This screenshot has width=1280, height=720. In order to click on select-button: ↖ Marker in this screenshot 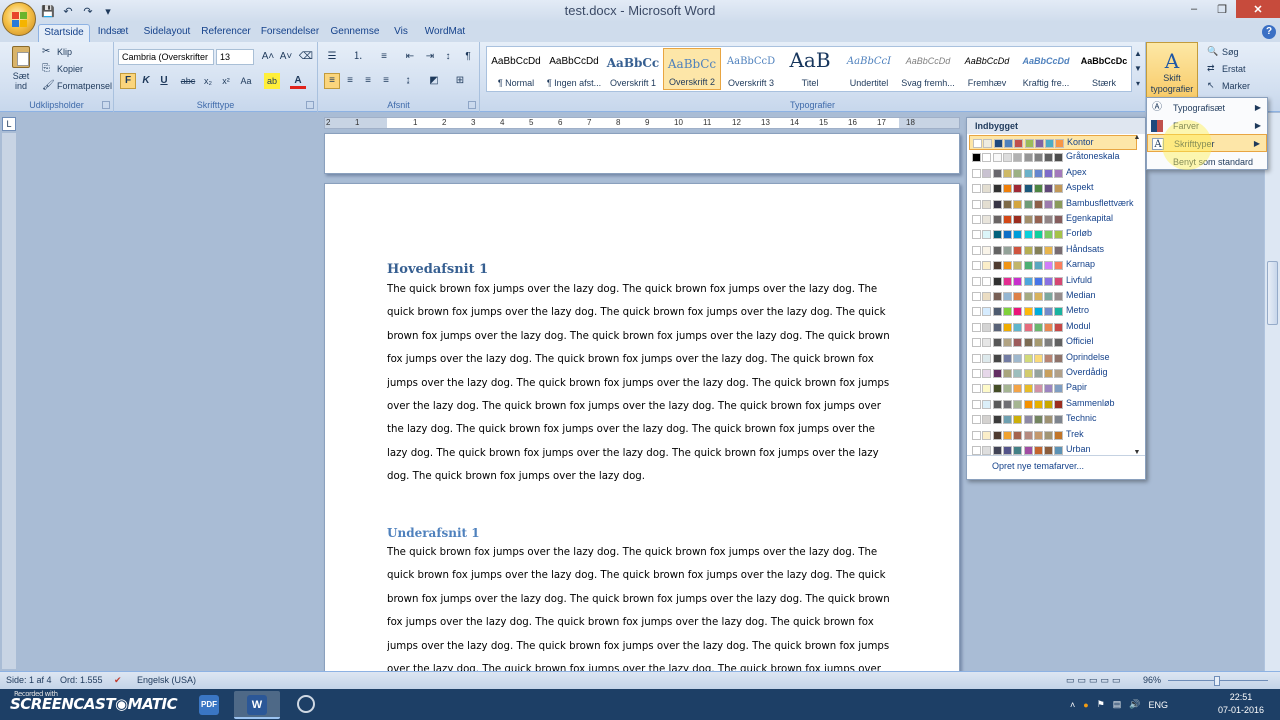, I will do `click(1228, 86)`.